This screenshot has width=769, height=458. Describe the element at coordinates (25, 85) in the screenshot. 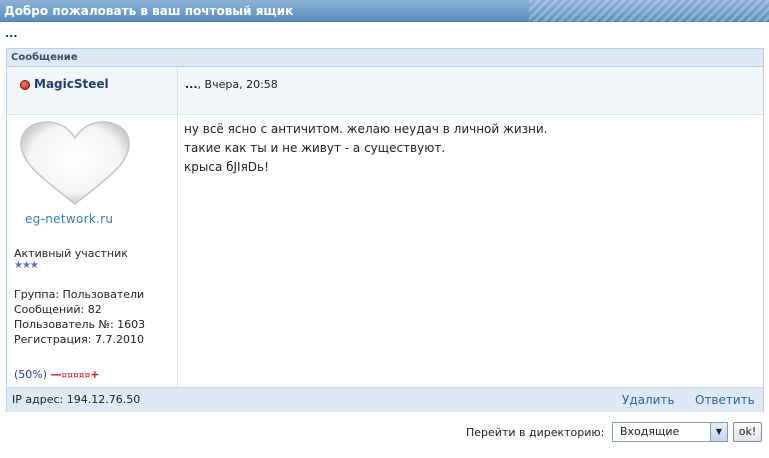

I see `offline-status-icon` at that location.